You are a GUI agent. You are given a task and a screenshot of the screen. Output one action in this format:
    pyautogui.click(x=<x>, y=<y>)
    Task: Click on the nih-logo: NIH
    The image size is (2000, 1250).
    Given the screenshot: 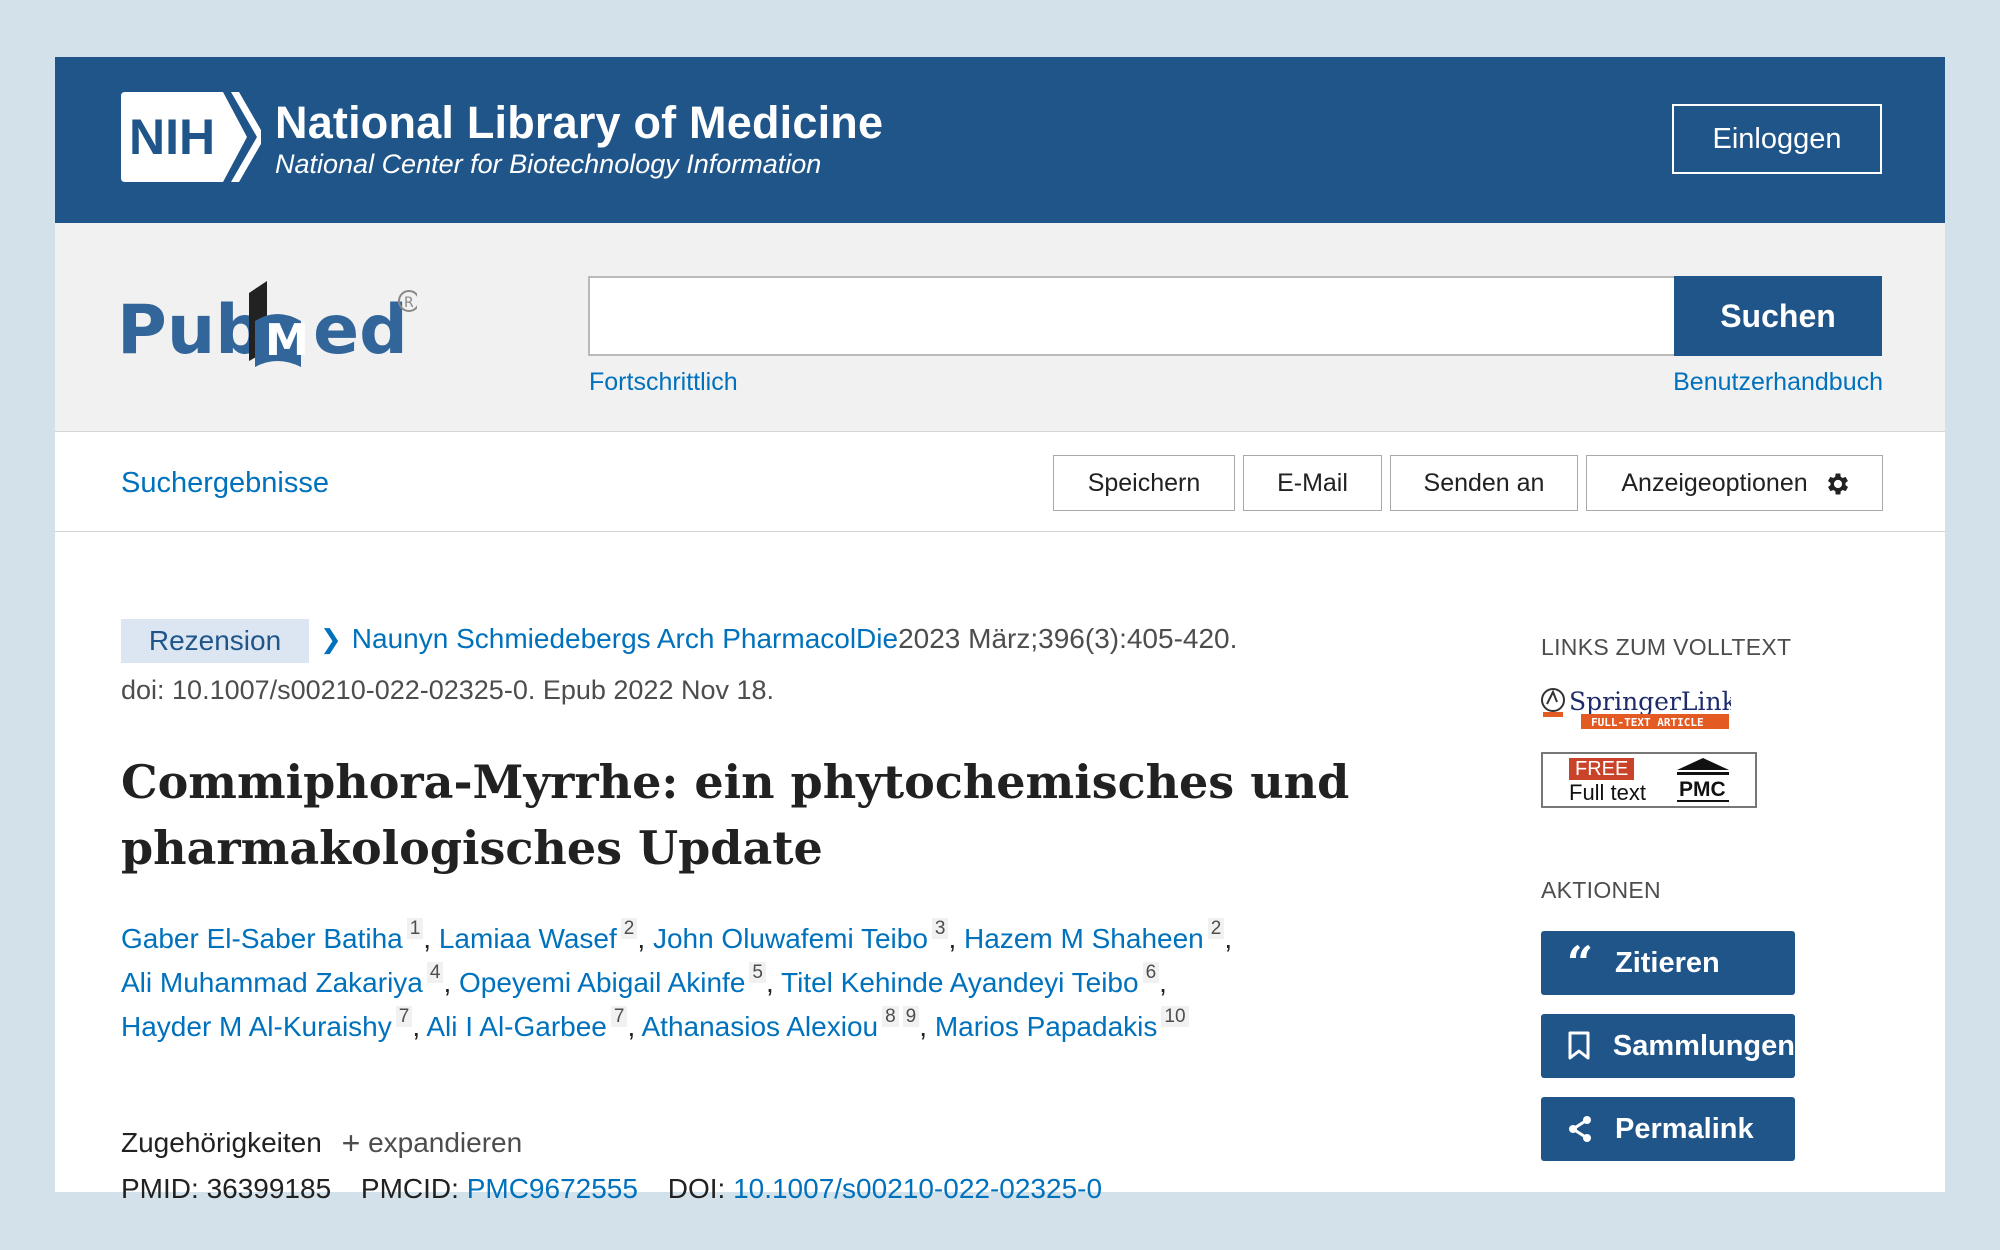 What is the action you would take?
    pyautogui.click(x=191, y=137)
    